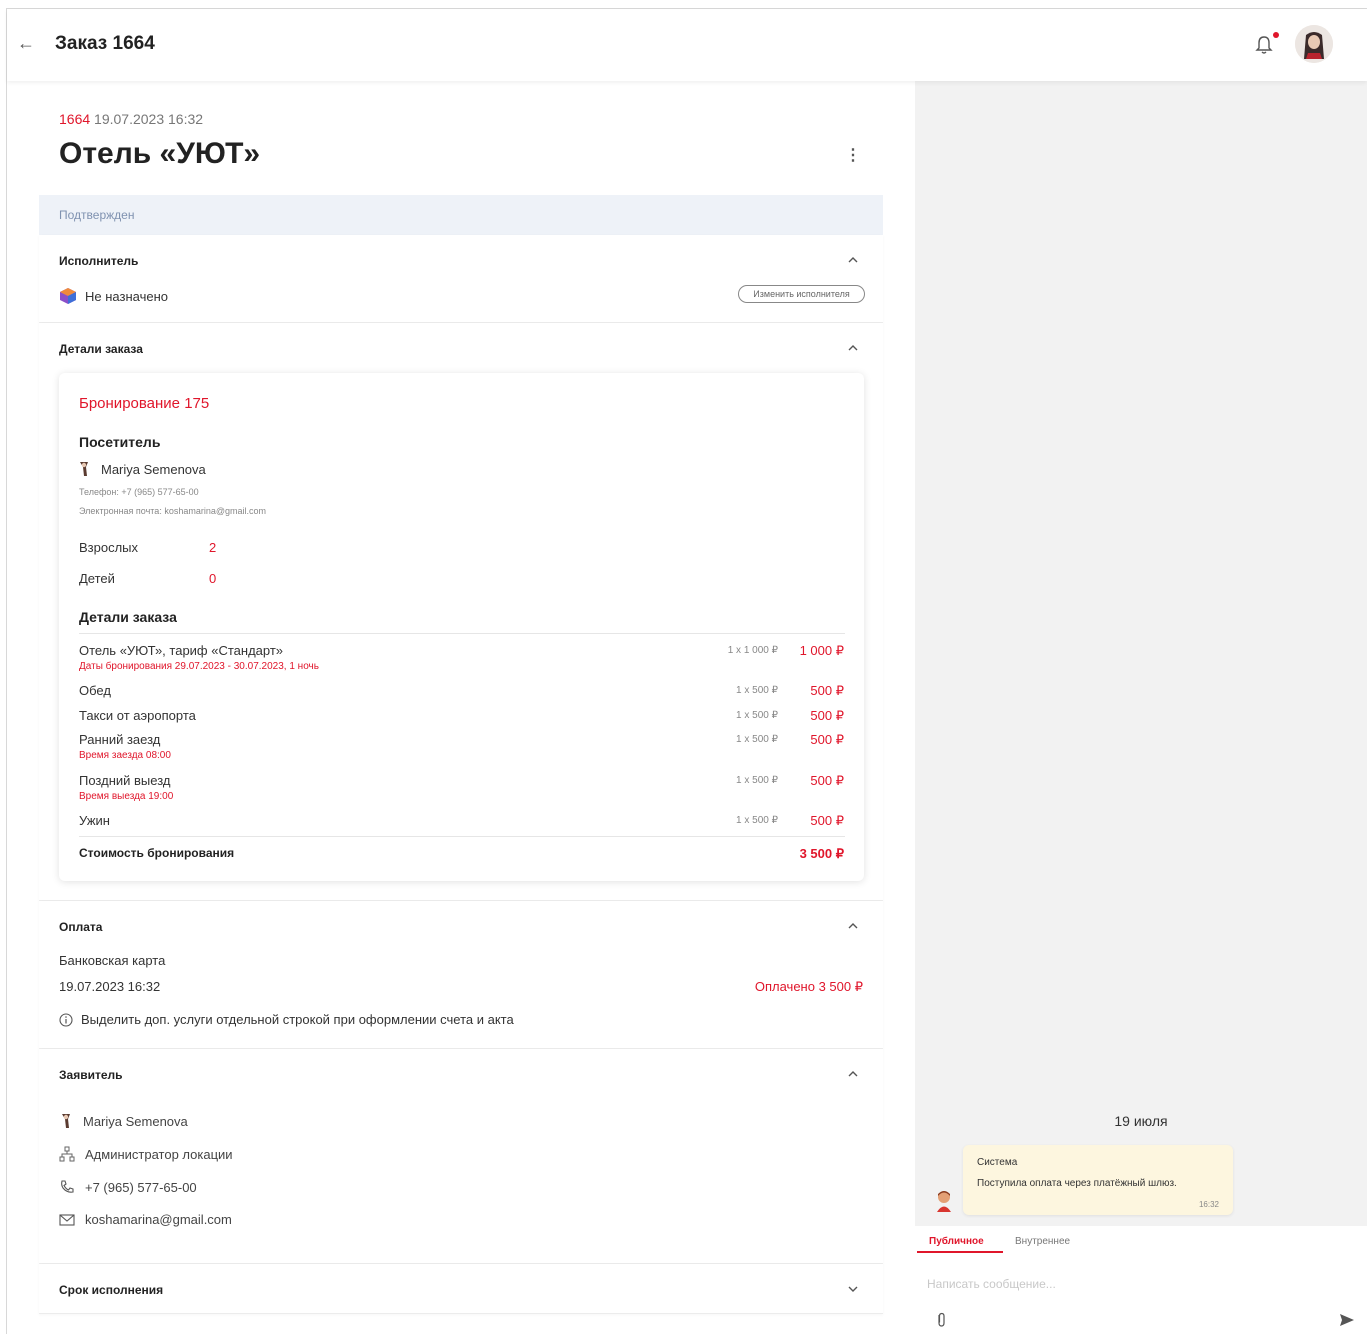 Image resolution: width=1367 pixels, height=1334 pixels. I want to click on paperclip-icon, so click(941, 1320).